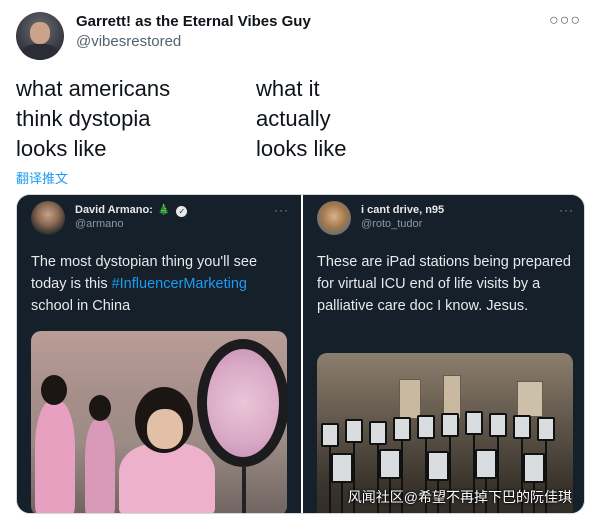 The width and height of the screenshot is (597, 522). What do you see at coordinates (40, 52) in the screenshot?
I see `avatar-shirt` at bounding box center [40, 52].